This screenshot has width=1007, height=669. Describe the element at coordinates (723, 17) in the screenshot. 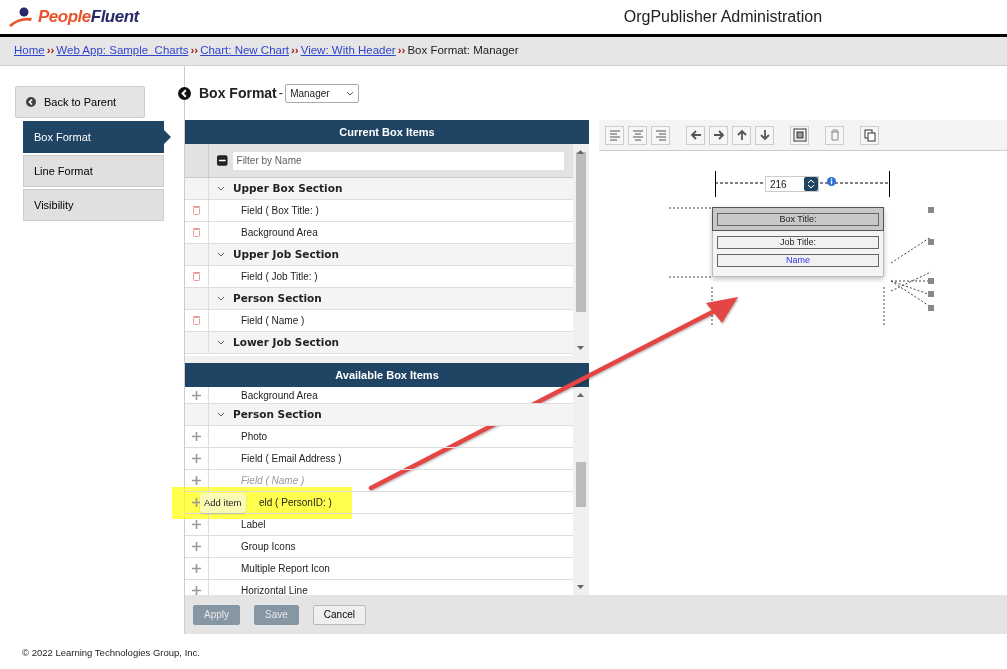

I see `app-title: OrgPublisher Administration` at that location.